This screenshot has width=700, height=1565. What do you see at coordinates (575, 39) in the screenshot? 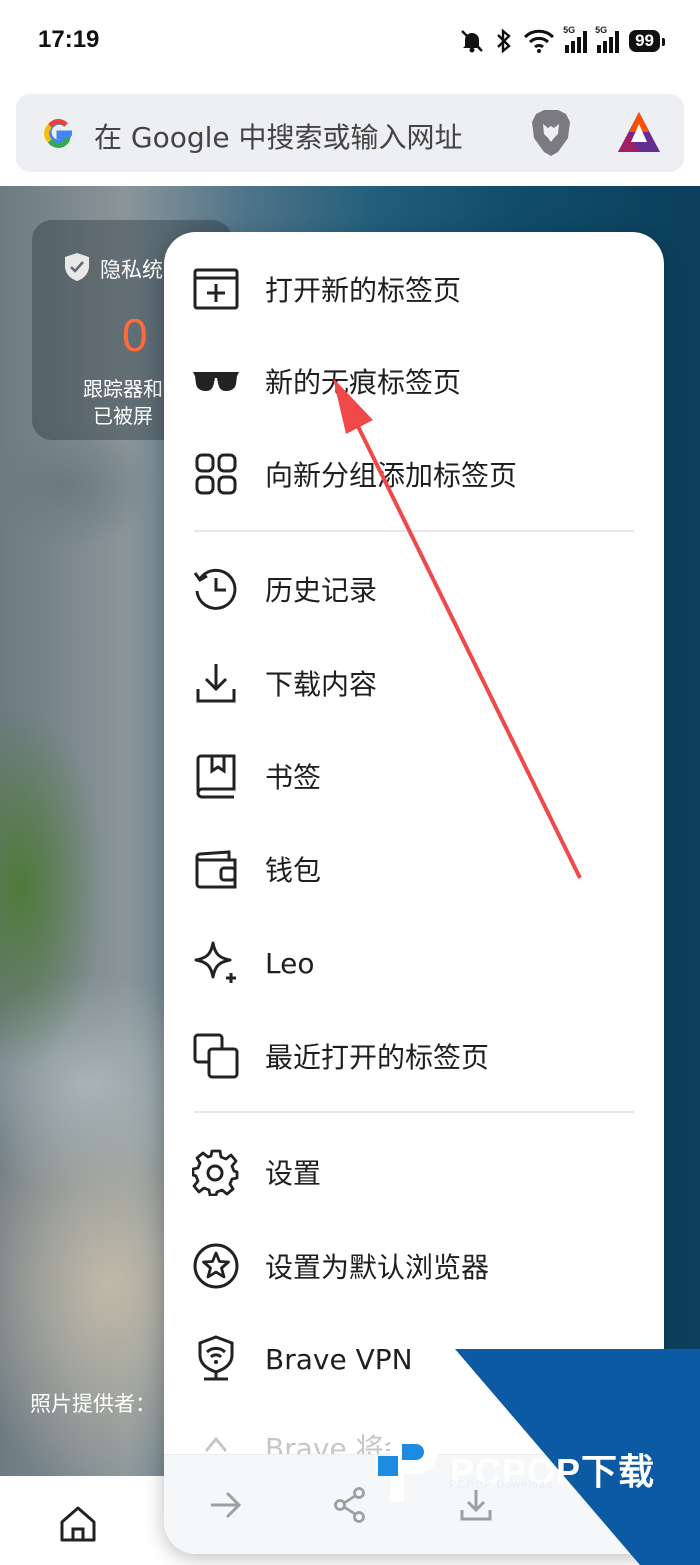
I see `cellular-signal-1-icon: 5G` at bounding box center [575, 39].